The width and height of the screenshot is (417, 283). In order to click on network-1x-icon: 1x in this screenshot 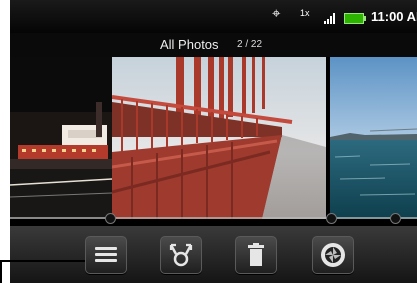, I will do `click(305, 13)`.